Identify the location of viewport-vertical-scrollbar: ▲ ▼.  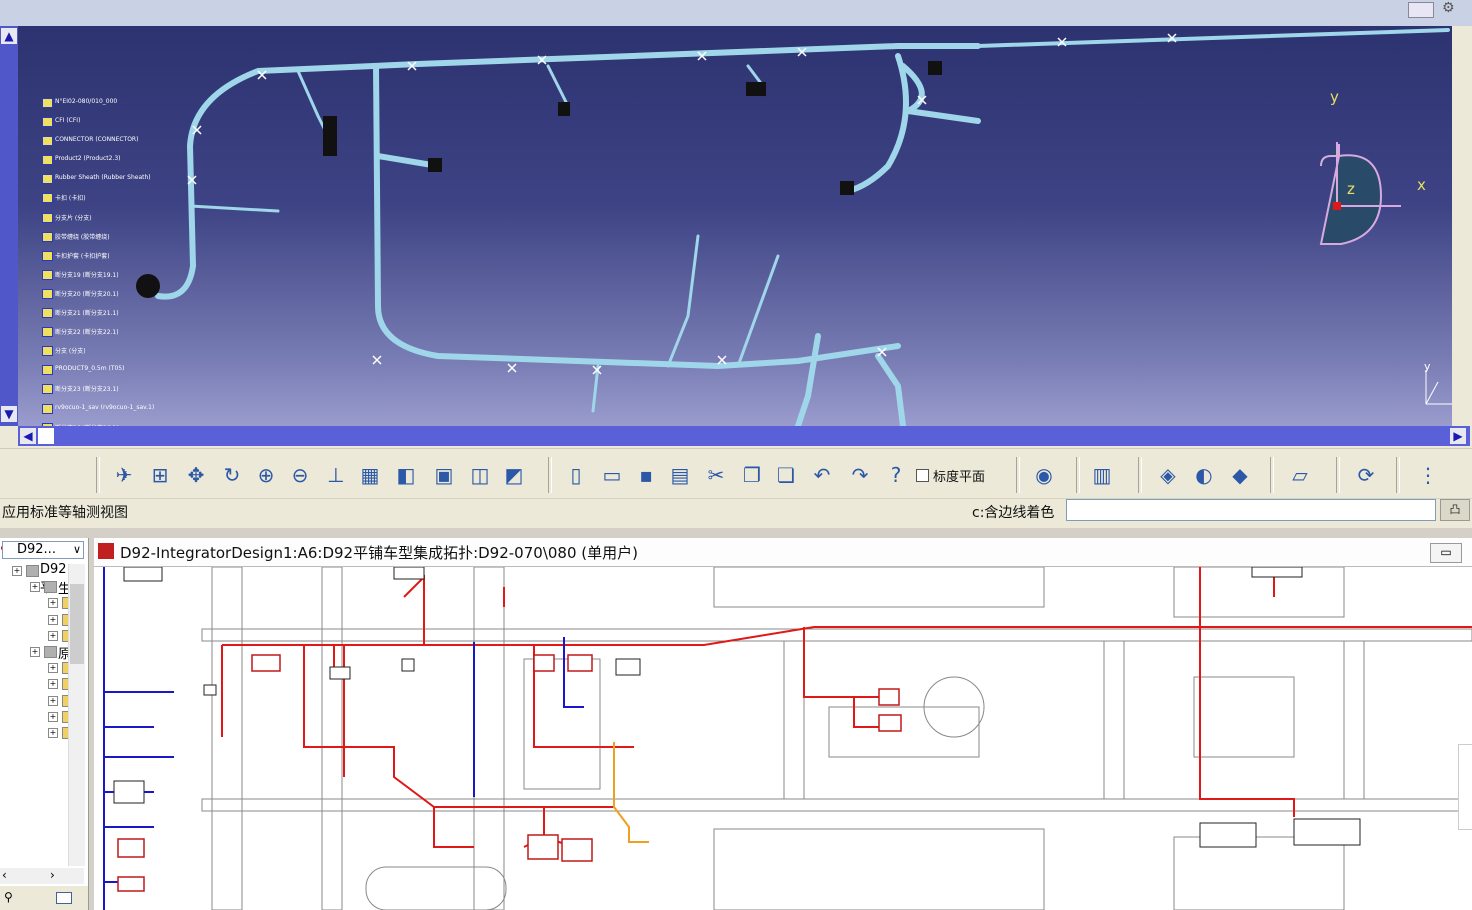
(9, 226).